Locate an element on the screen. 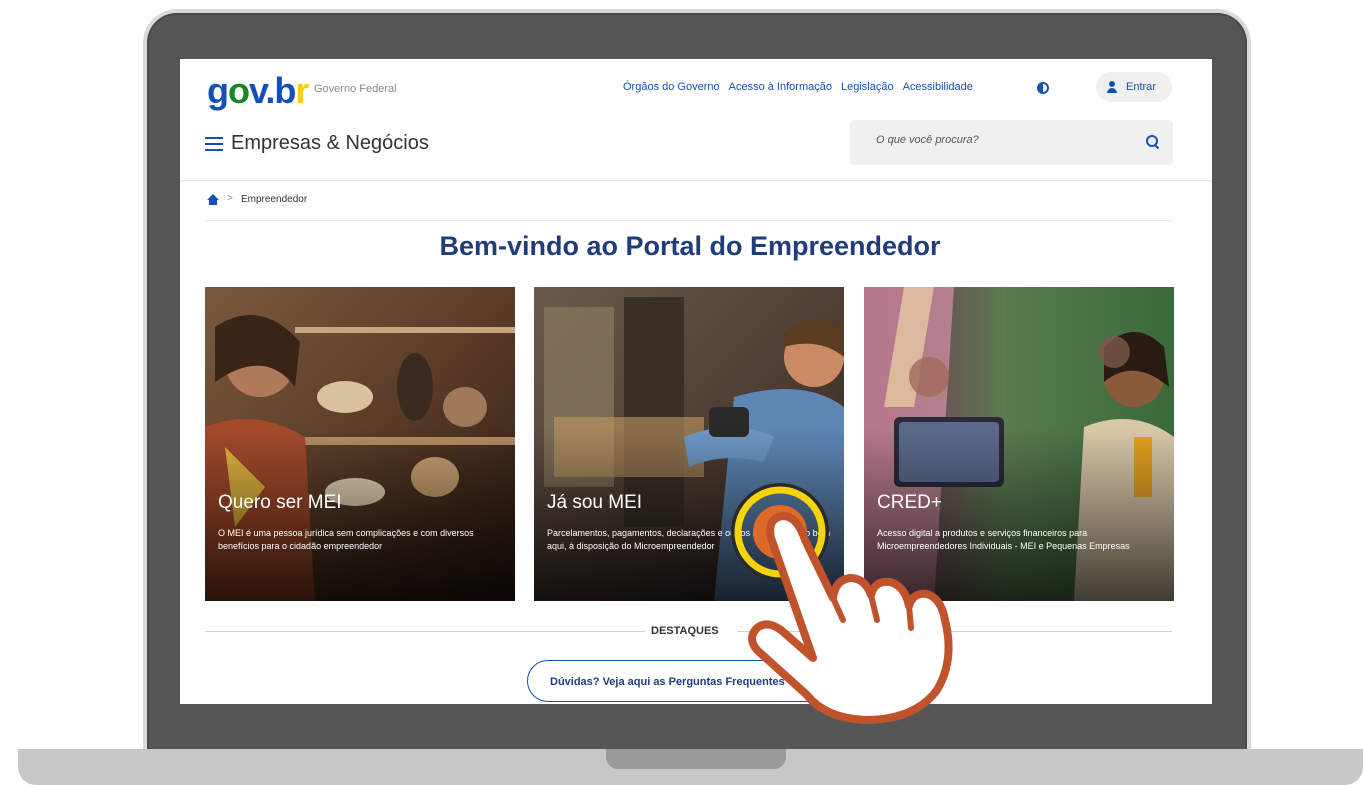 The height and width of the screenshot is (785, 1363). login-button: Entrar is located at coordinates (1134, 87).